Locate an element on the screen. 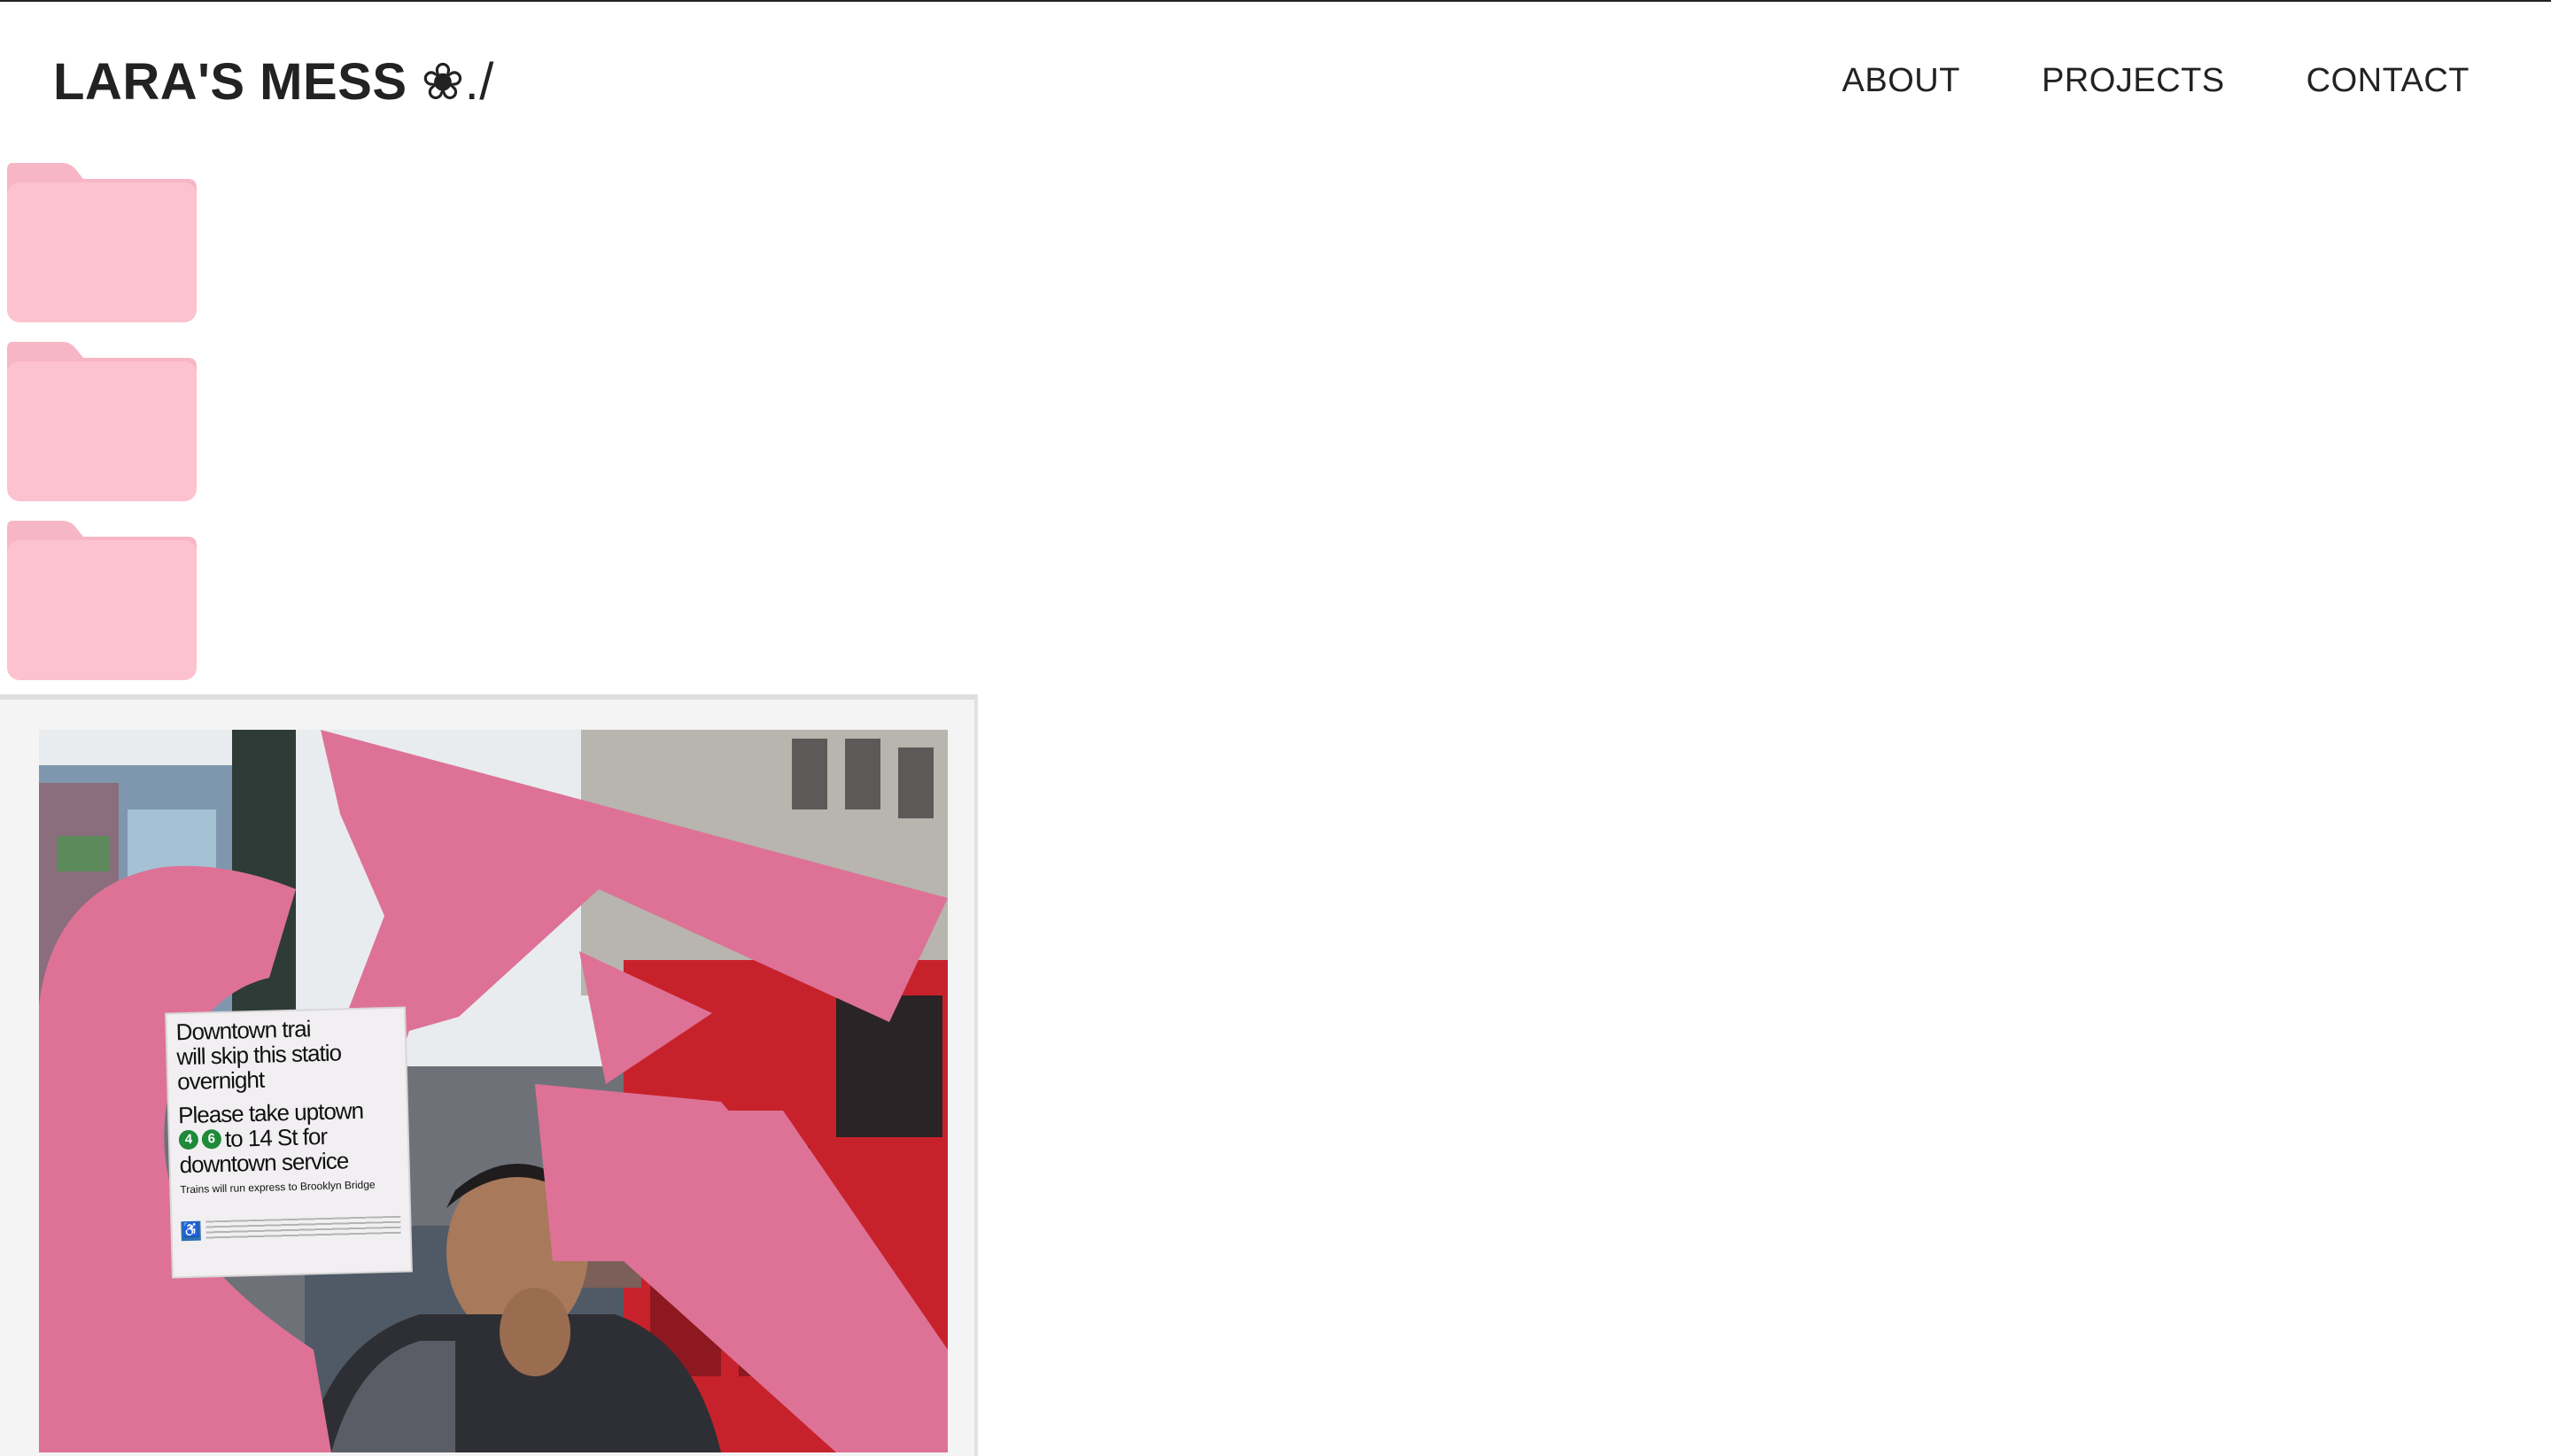 The image size is (2551, 1456). nav-projects-link: PROJECTS is located at coordinates (2133, 80).